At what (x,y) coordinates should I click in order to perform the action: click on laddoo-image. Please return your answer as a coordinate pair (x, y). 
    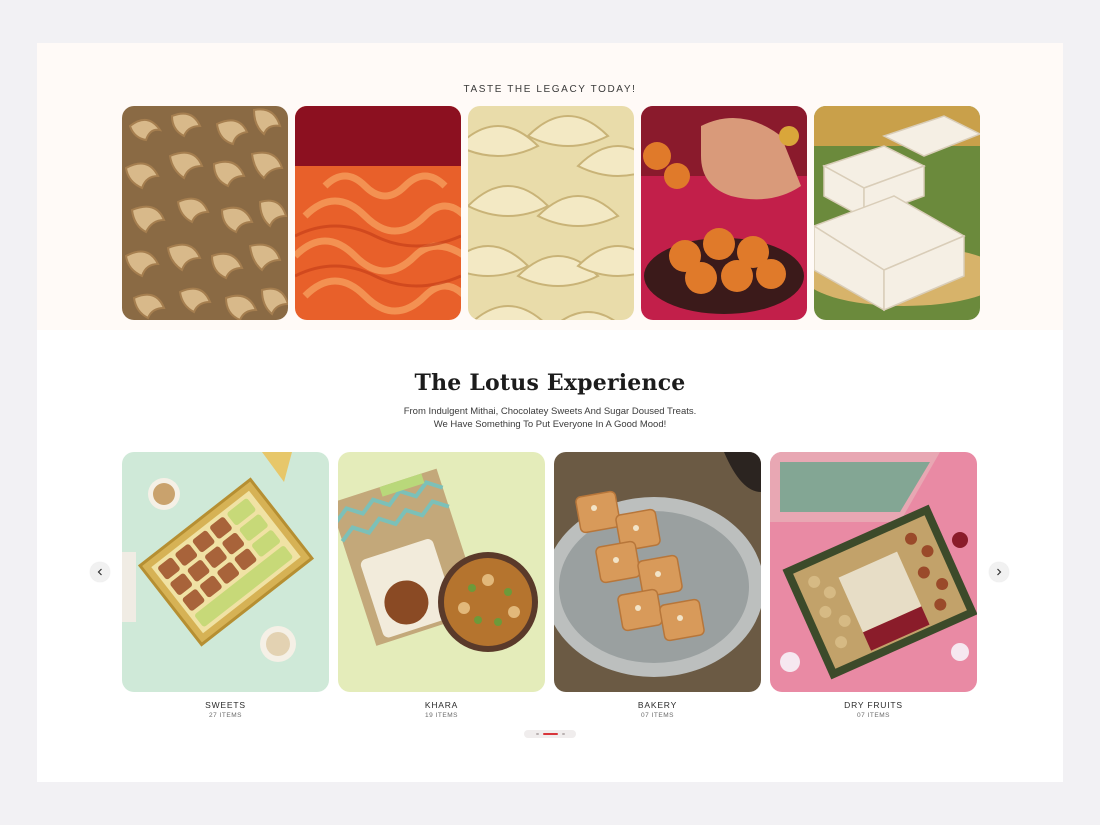
    Looking at the image, I should click on (724, 213).